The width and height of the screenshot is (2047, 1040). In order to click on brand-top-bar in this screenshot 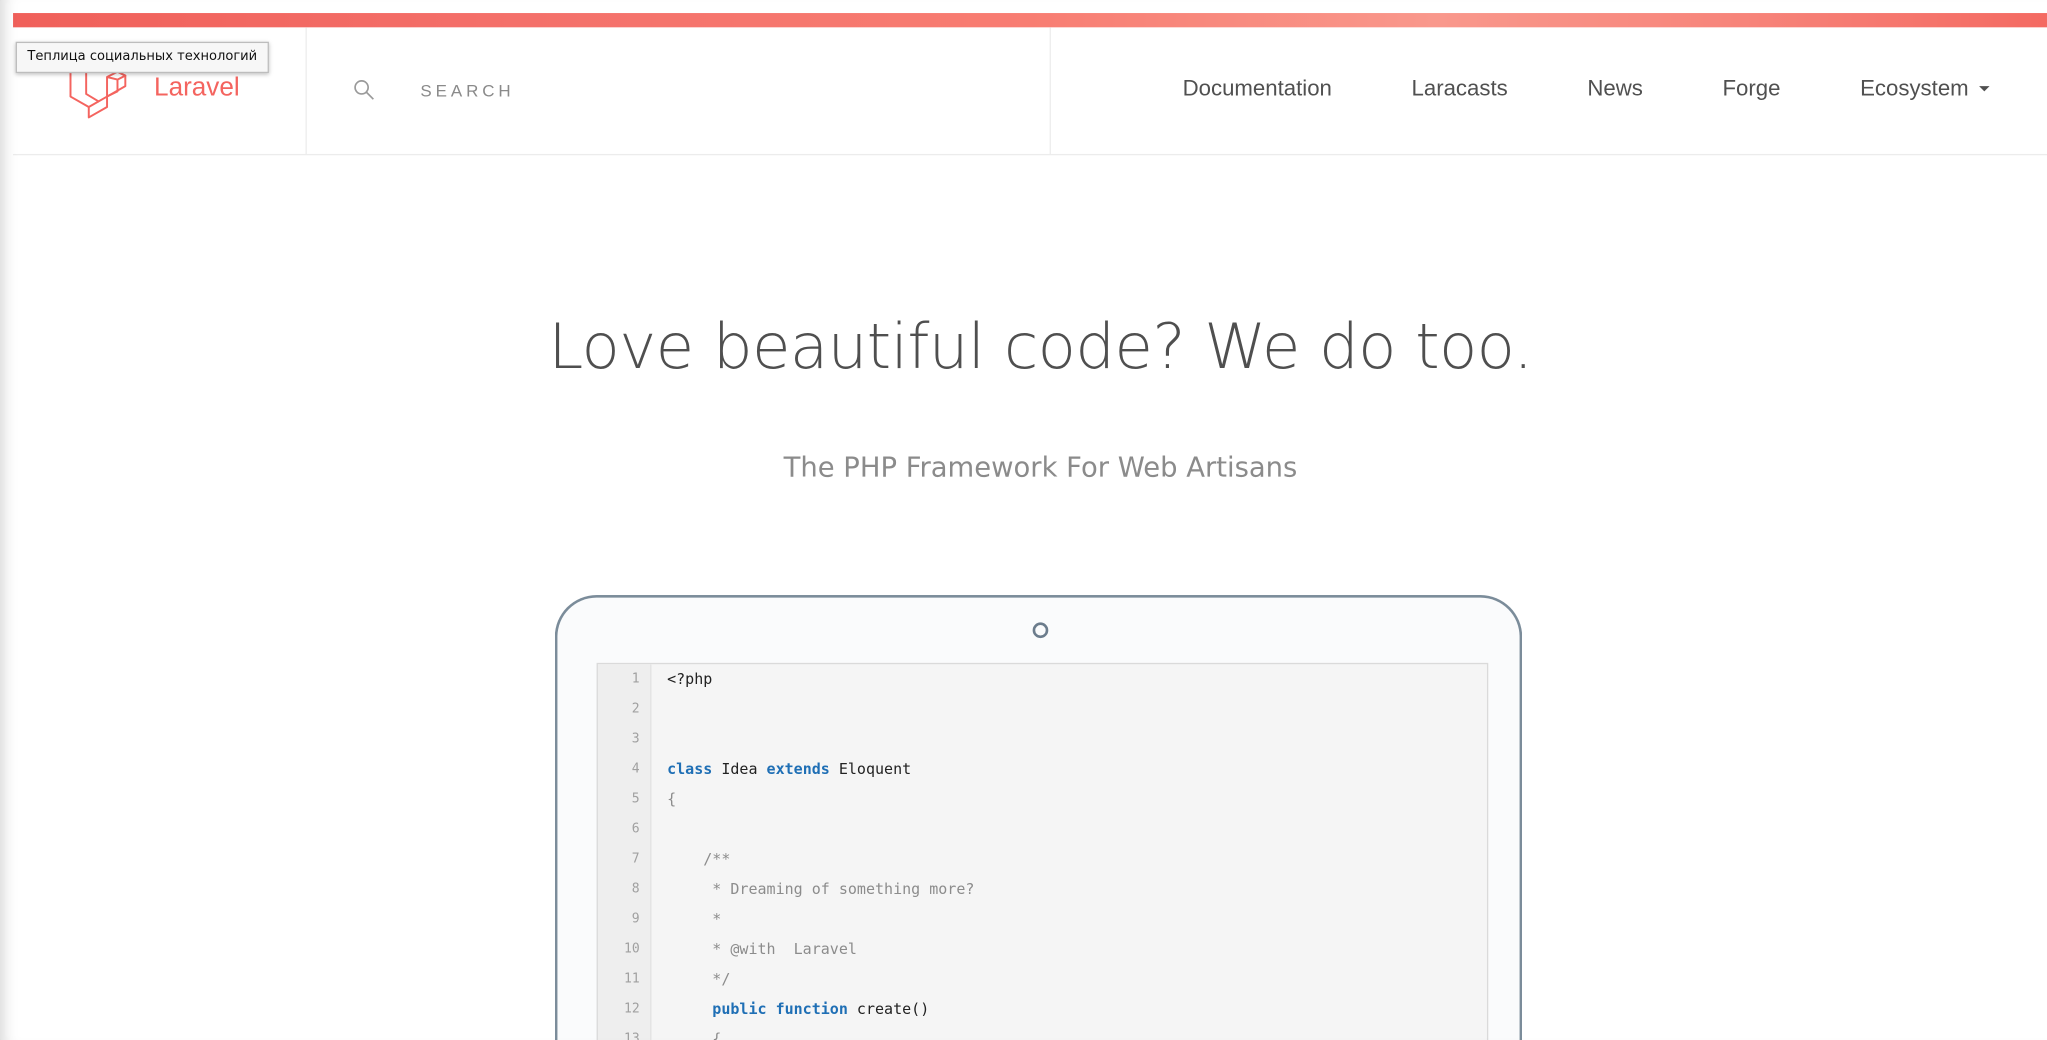, I will do `click(1030, 20)`.